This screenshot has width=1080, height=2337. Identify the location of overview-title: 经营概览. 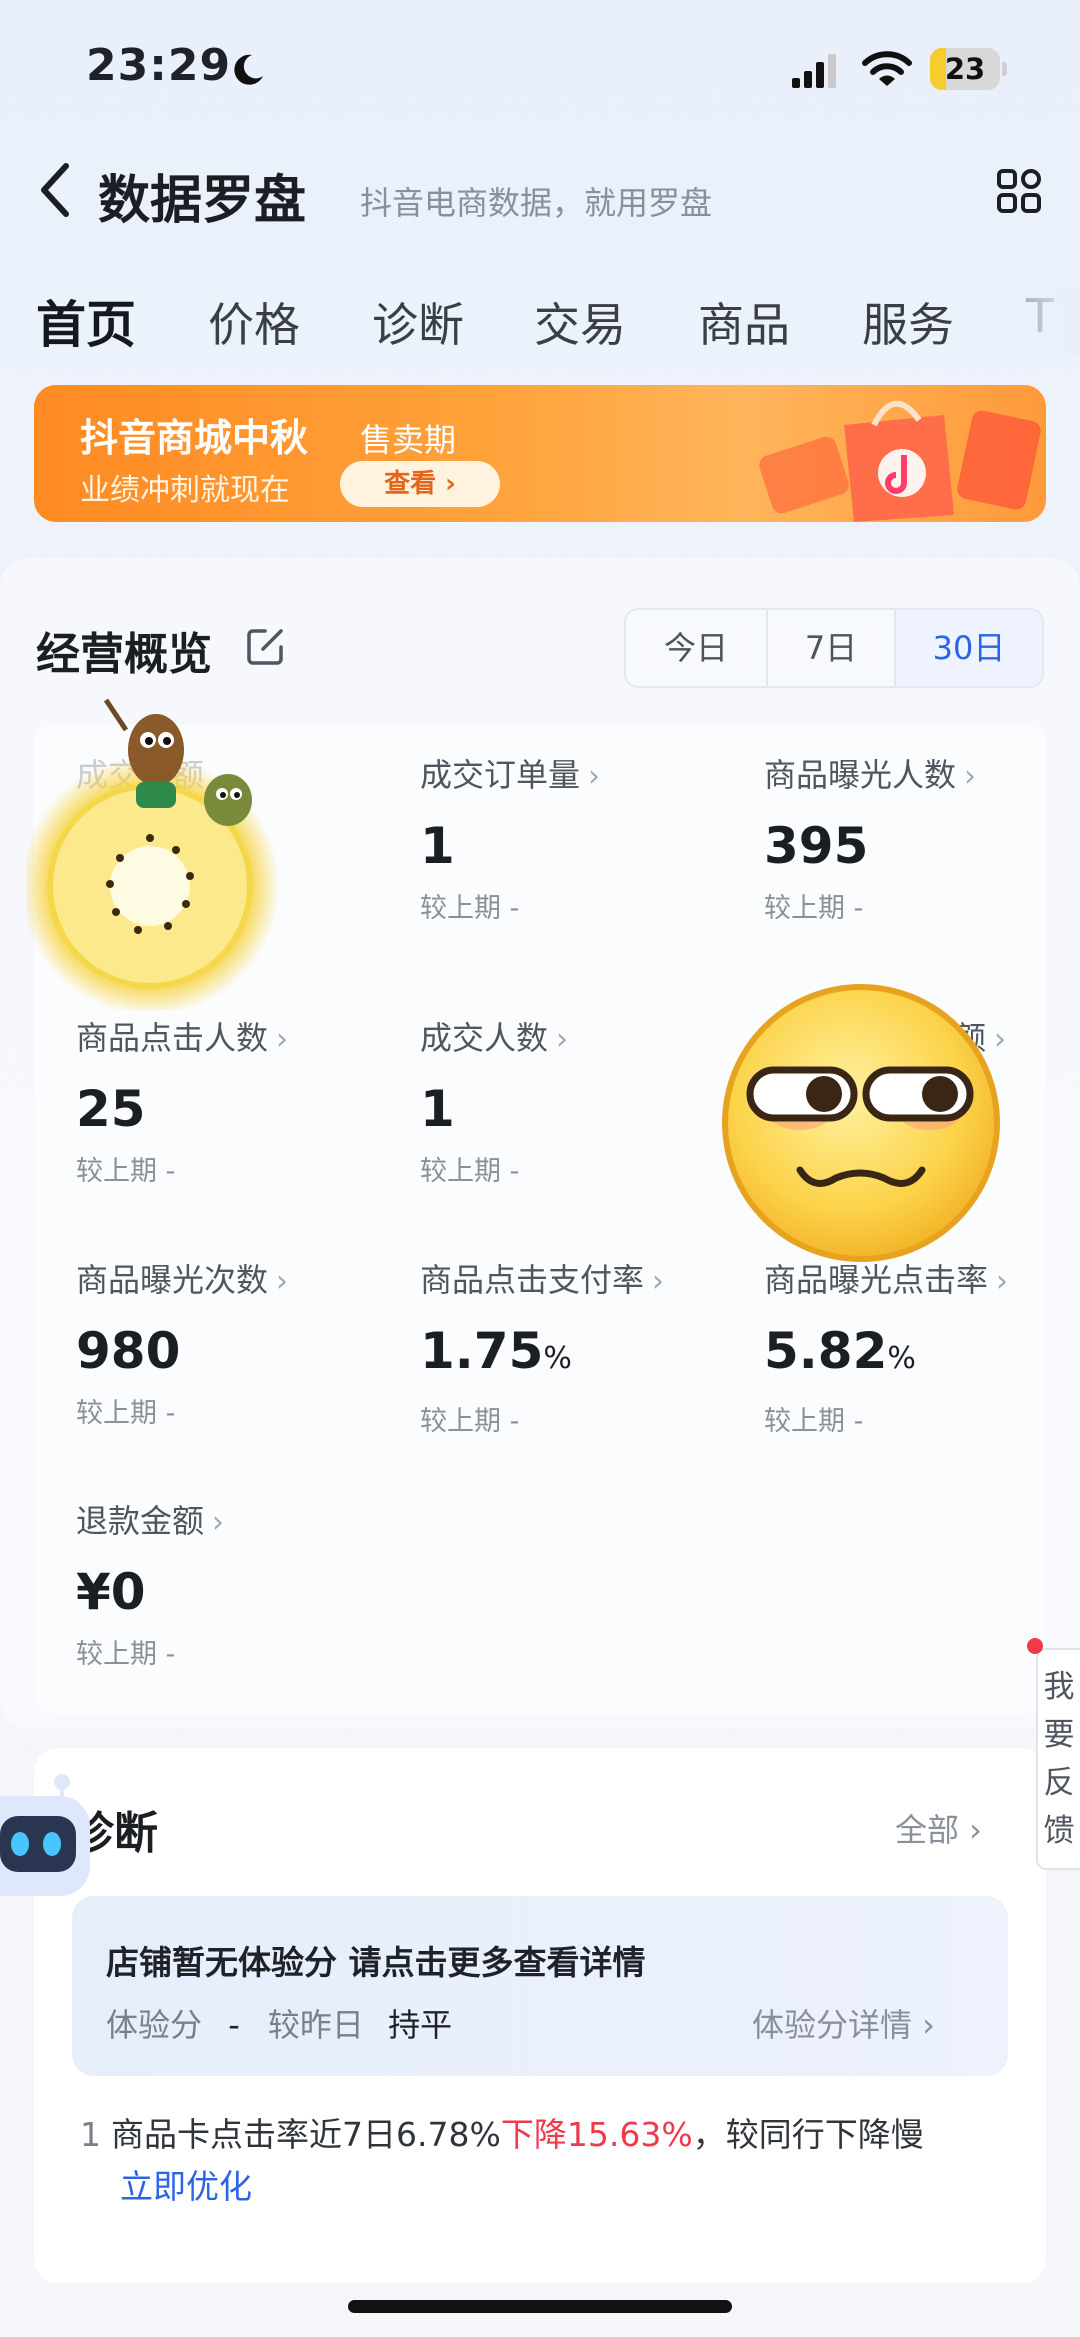
(124, 654).